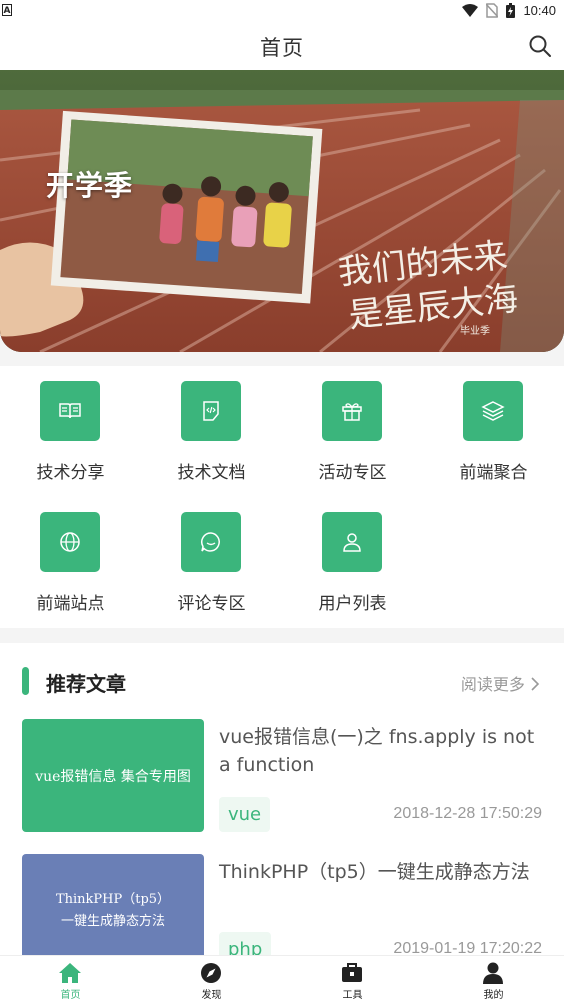 Image resolution: width=564 pixels, height=1002 pixels. What do you see at coordinates (352, 995) in the screenshot?
I see `tab-label: 工具` at bounding box center [352, 995].